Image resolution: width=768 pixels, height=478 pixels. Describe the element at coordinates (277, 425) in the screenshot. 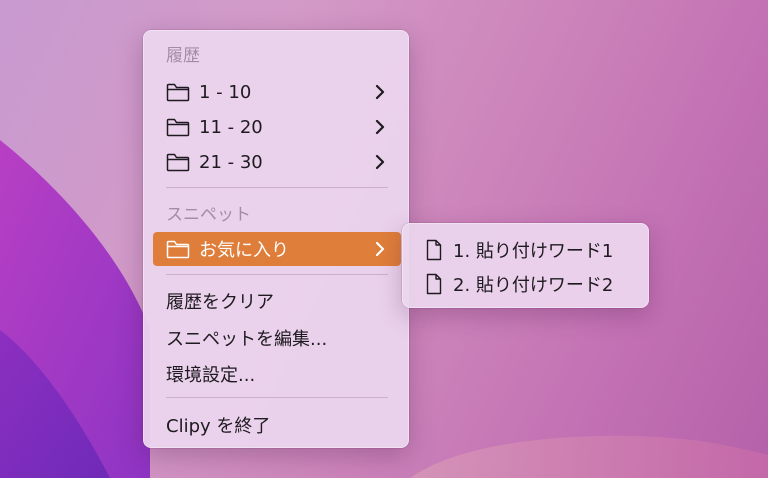

I see `quit-clipy-item: Clipy を終了` at that location.